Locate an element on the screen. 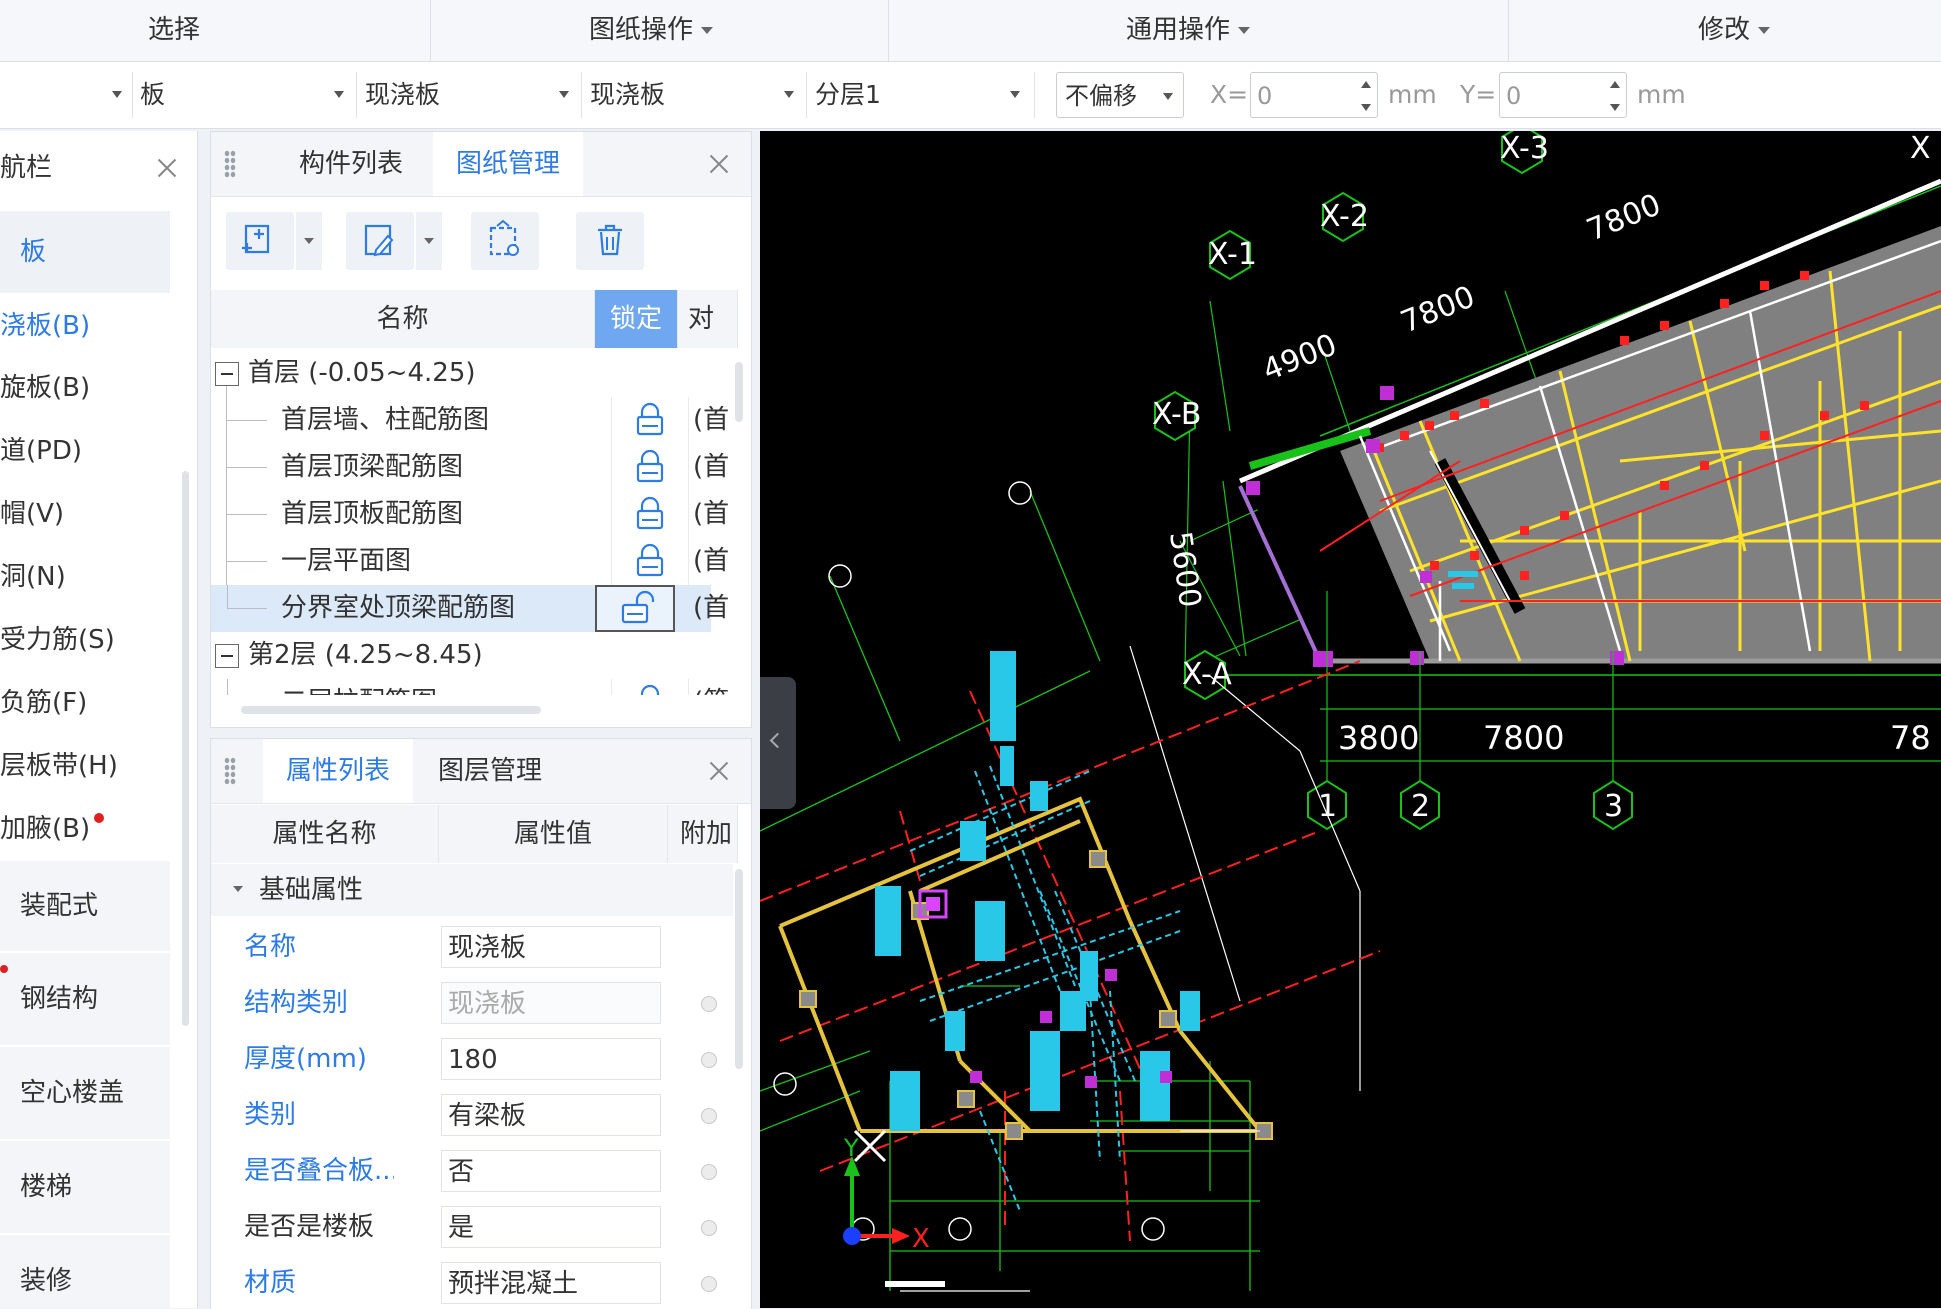  nav-category-steel: 钢结构 is located at coordinates (85, 999).